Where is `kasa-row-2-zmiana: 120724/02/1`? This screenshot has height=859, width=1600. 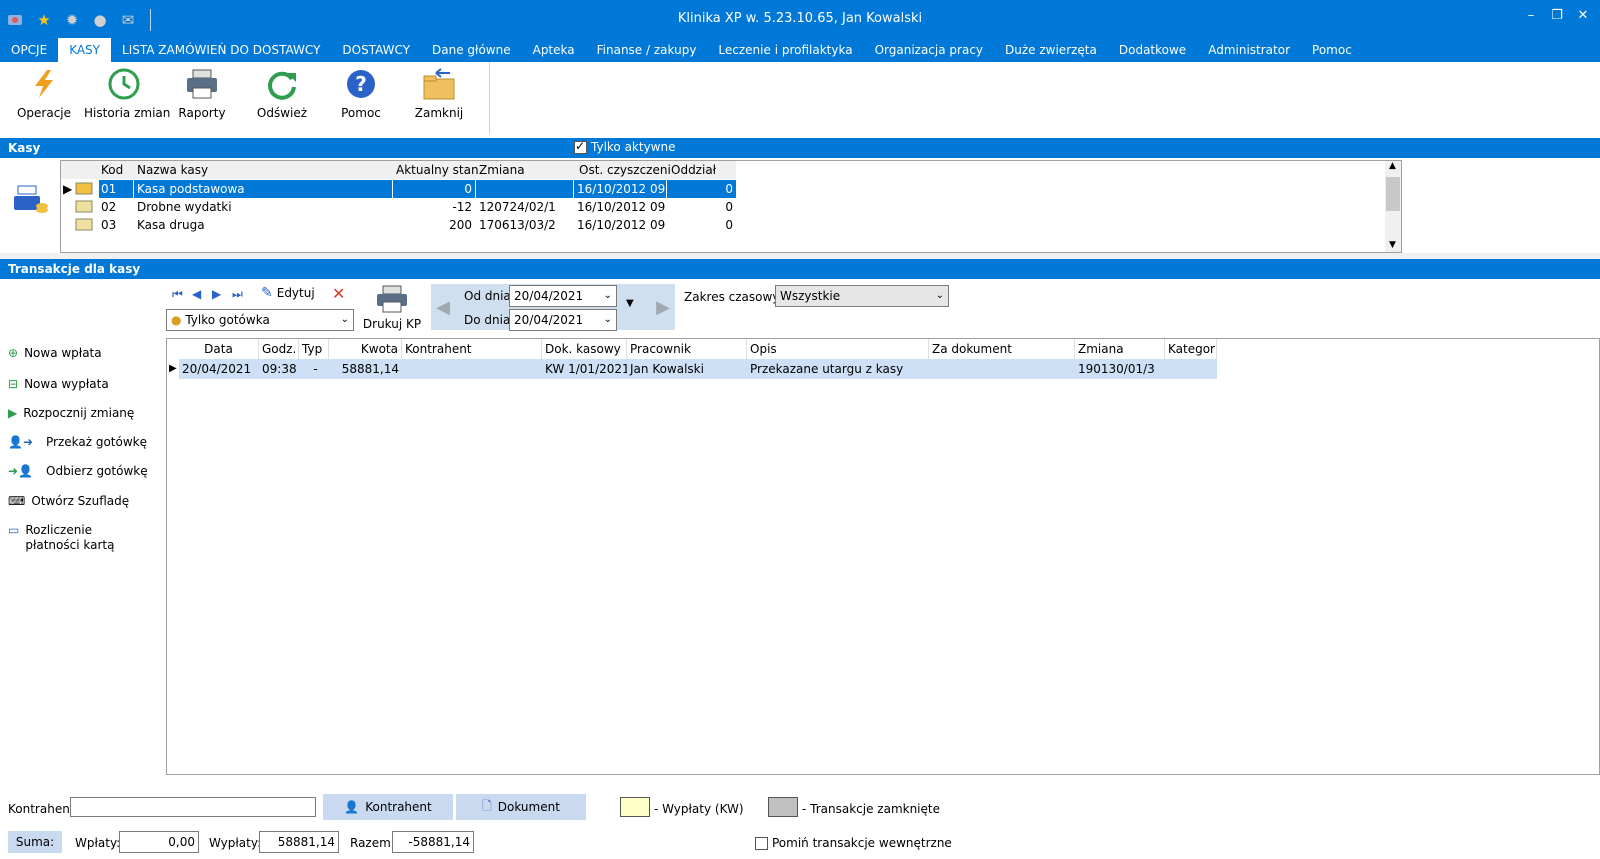
kasa-row-2-zmiana: 120724/02/1 is located at coordinates (524, 207).